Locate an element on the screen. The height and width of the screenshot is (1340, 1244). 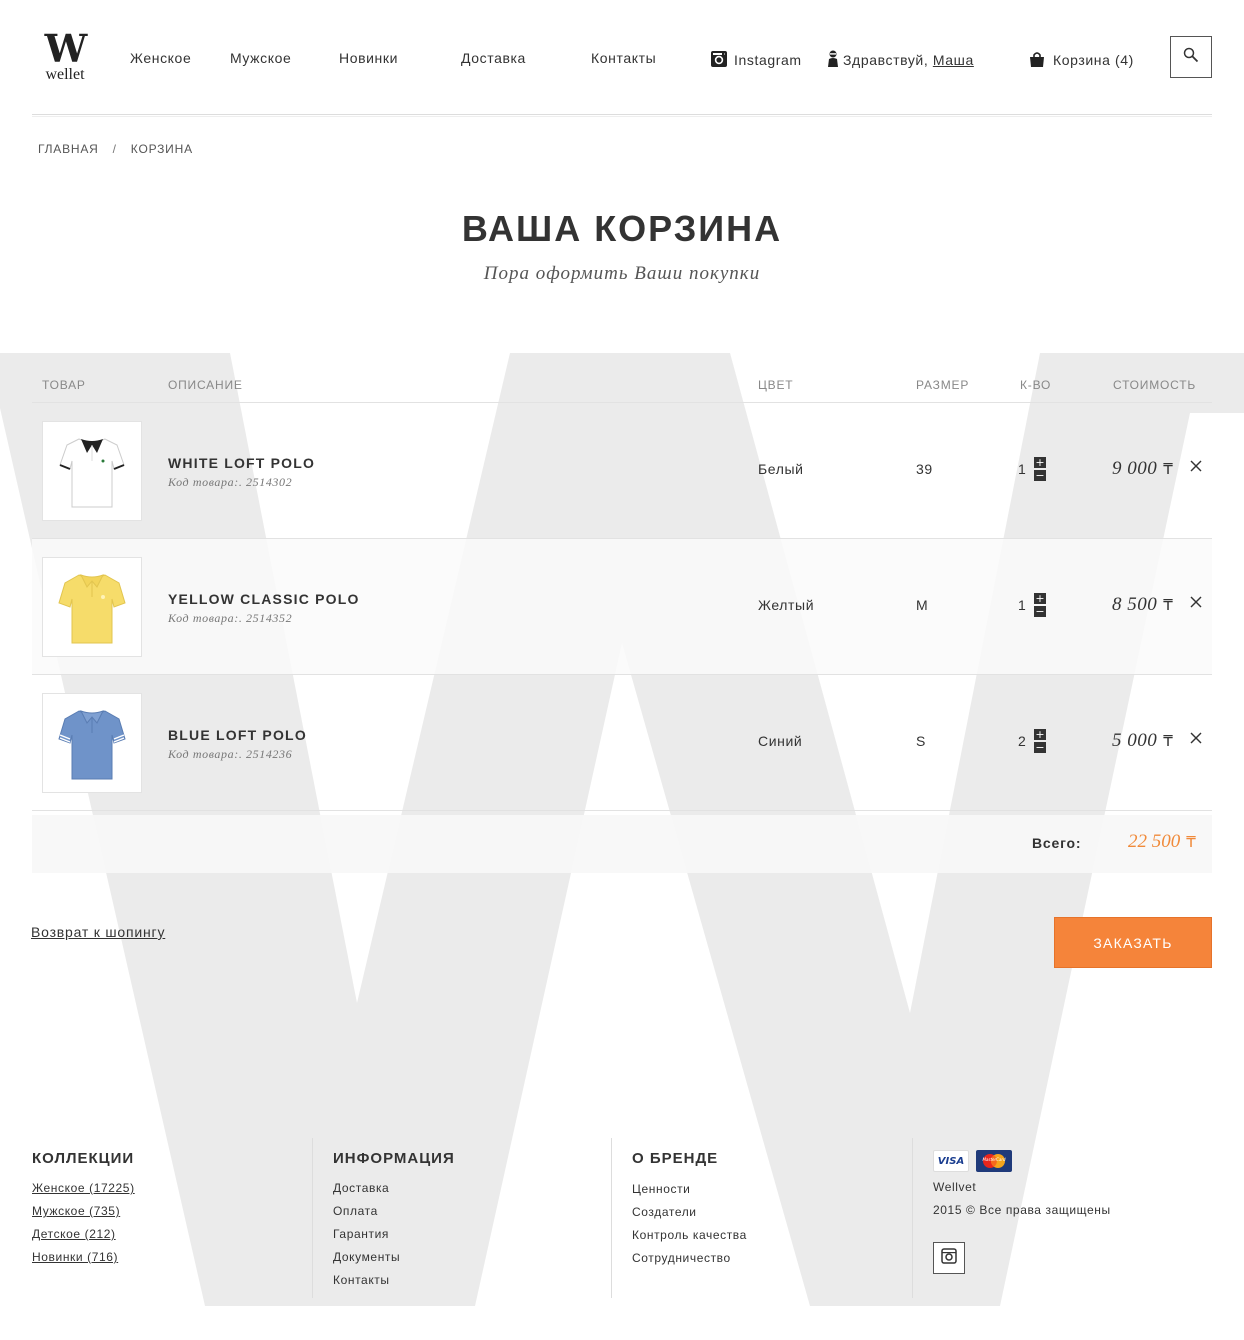
footer-link: Сотрудничество is located at coordinates (689, 1261).